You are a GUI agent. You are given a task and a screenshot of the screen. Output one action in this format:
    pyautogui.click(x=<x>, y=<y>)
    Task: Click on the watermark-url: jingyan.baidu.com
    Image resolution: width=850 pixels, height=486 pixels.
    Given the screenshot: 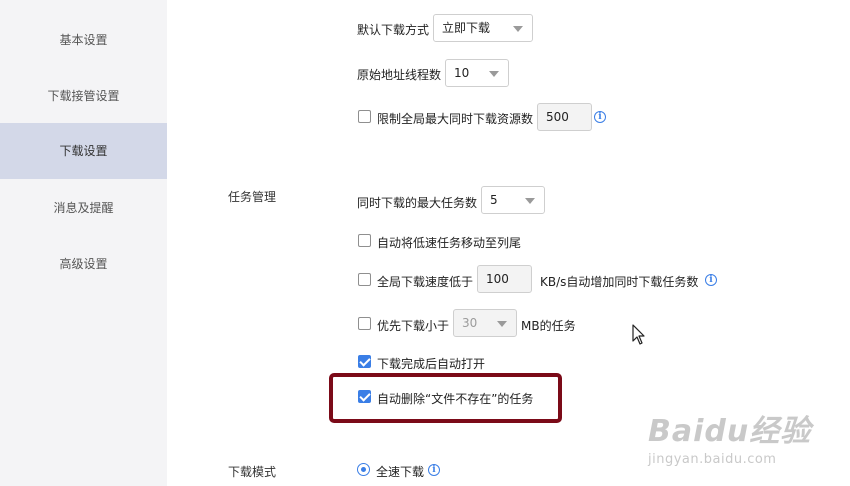 What is the action you would take?
    pyautogui.click(x=712, y=459)
    